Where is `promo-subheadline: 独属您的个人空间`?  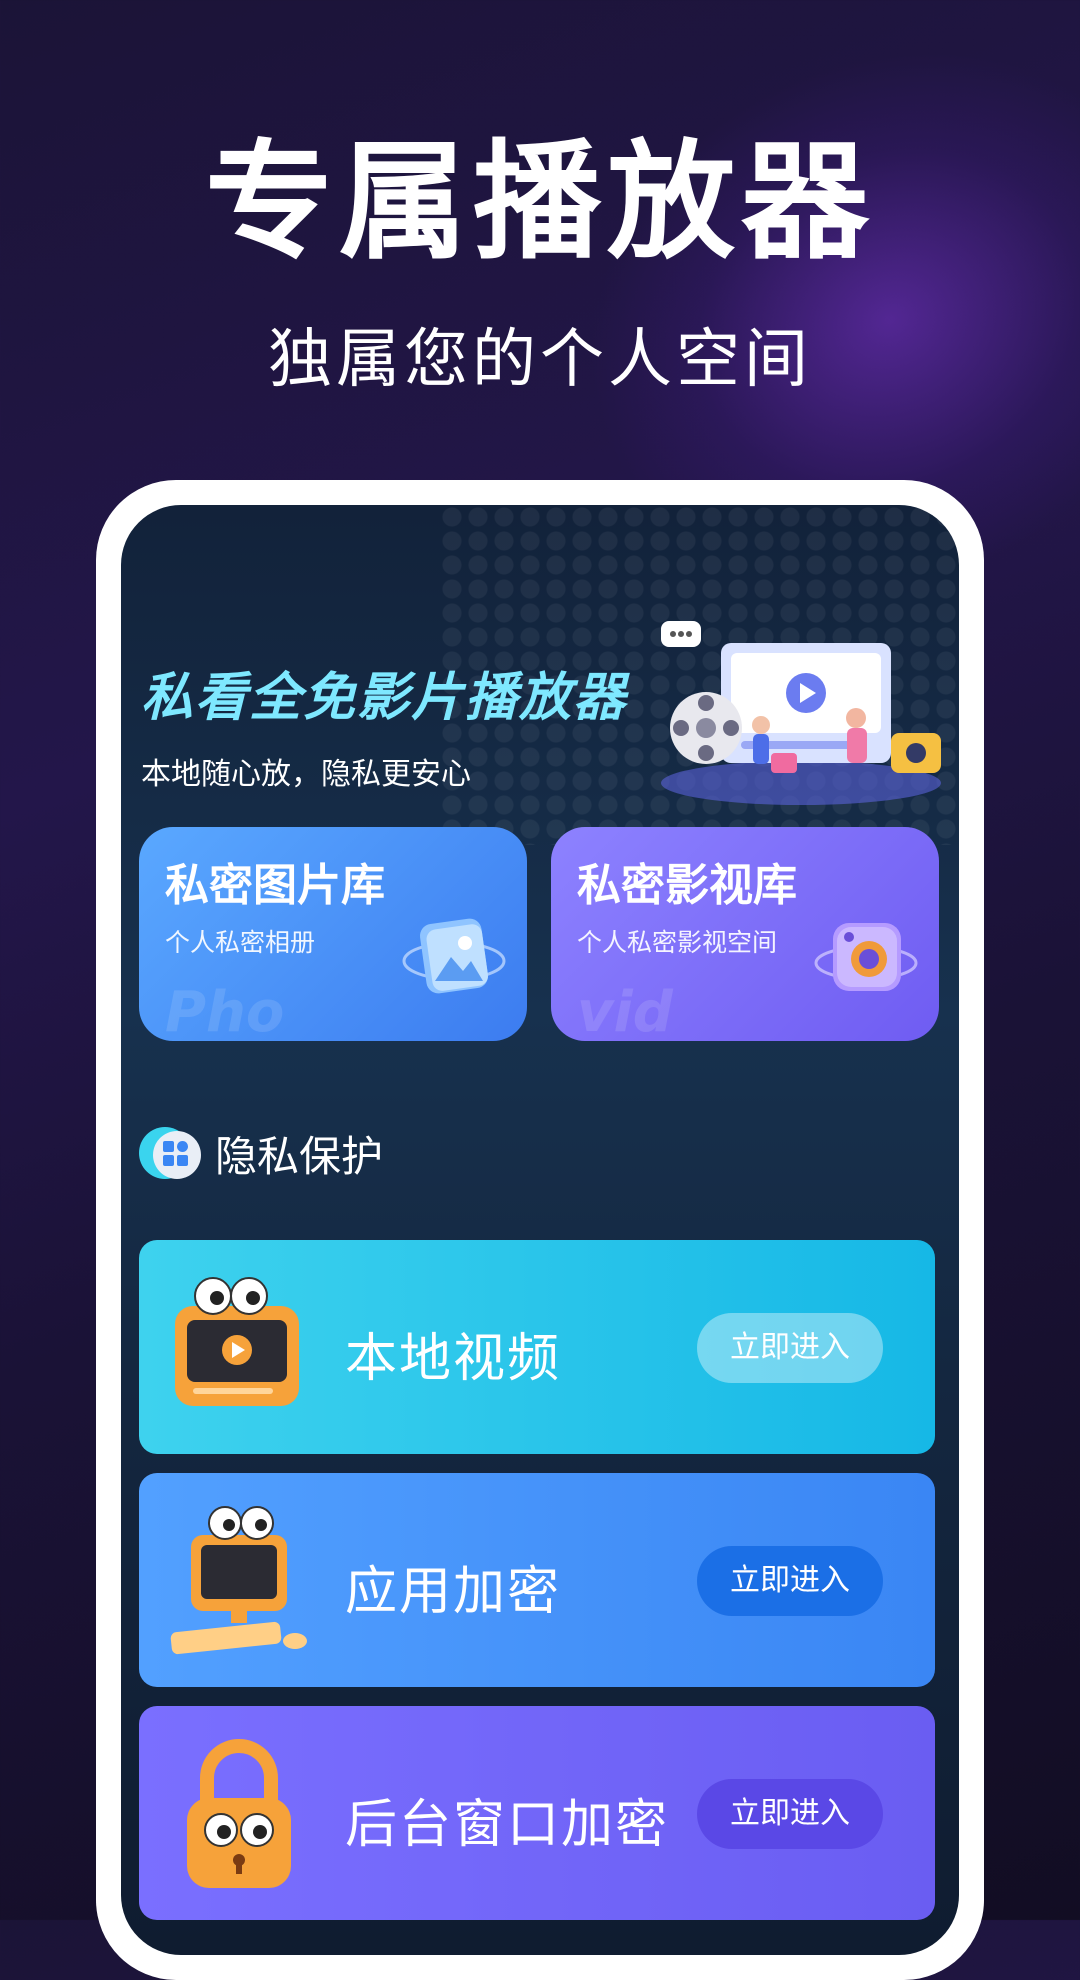
promo-subheadline: 独属您的个人空间 is located at coordinates (540, 360).